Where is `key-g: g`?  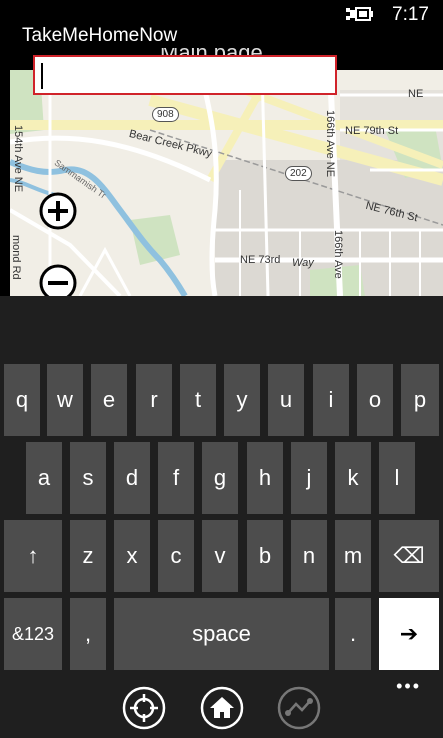
key-g: g is located at coordinates (220, 478).